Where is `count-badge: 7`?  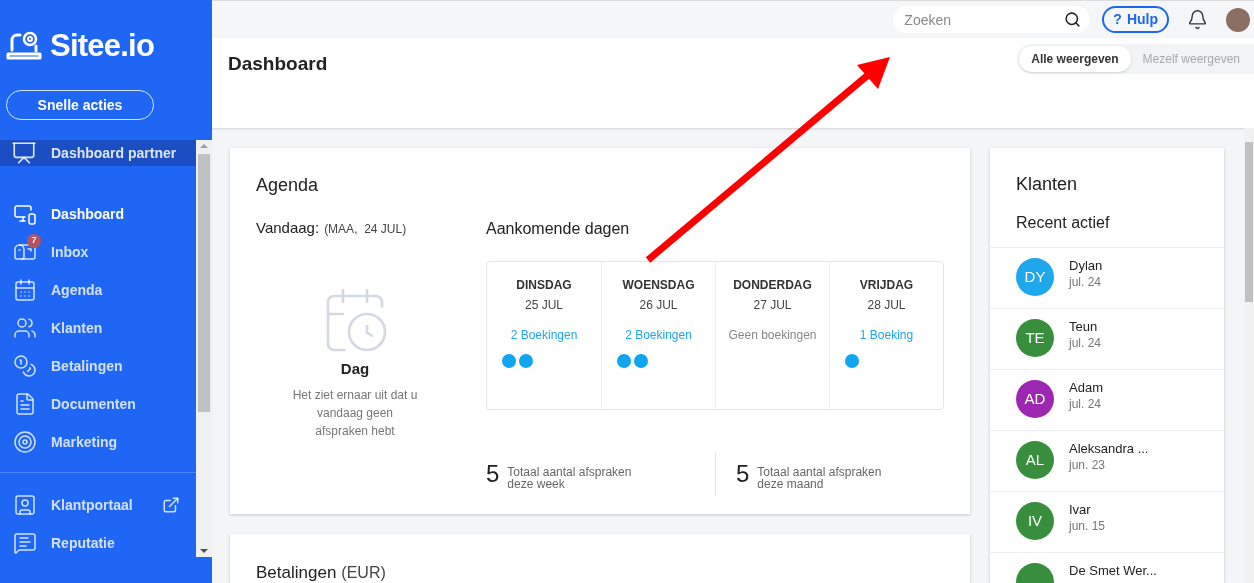
count-badge: 7 is located at coordinates (34, 241).